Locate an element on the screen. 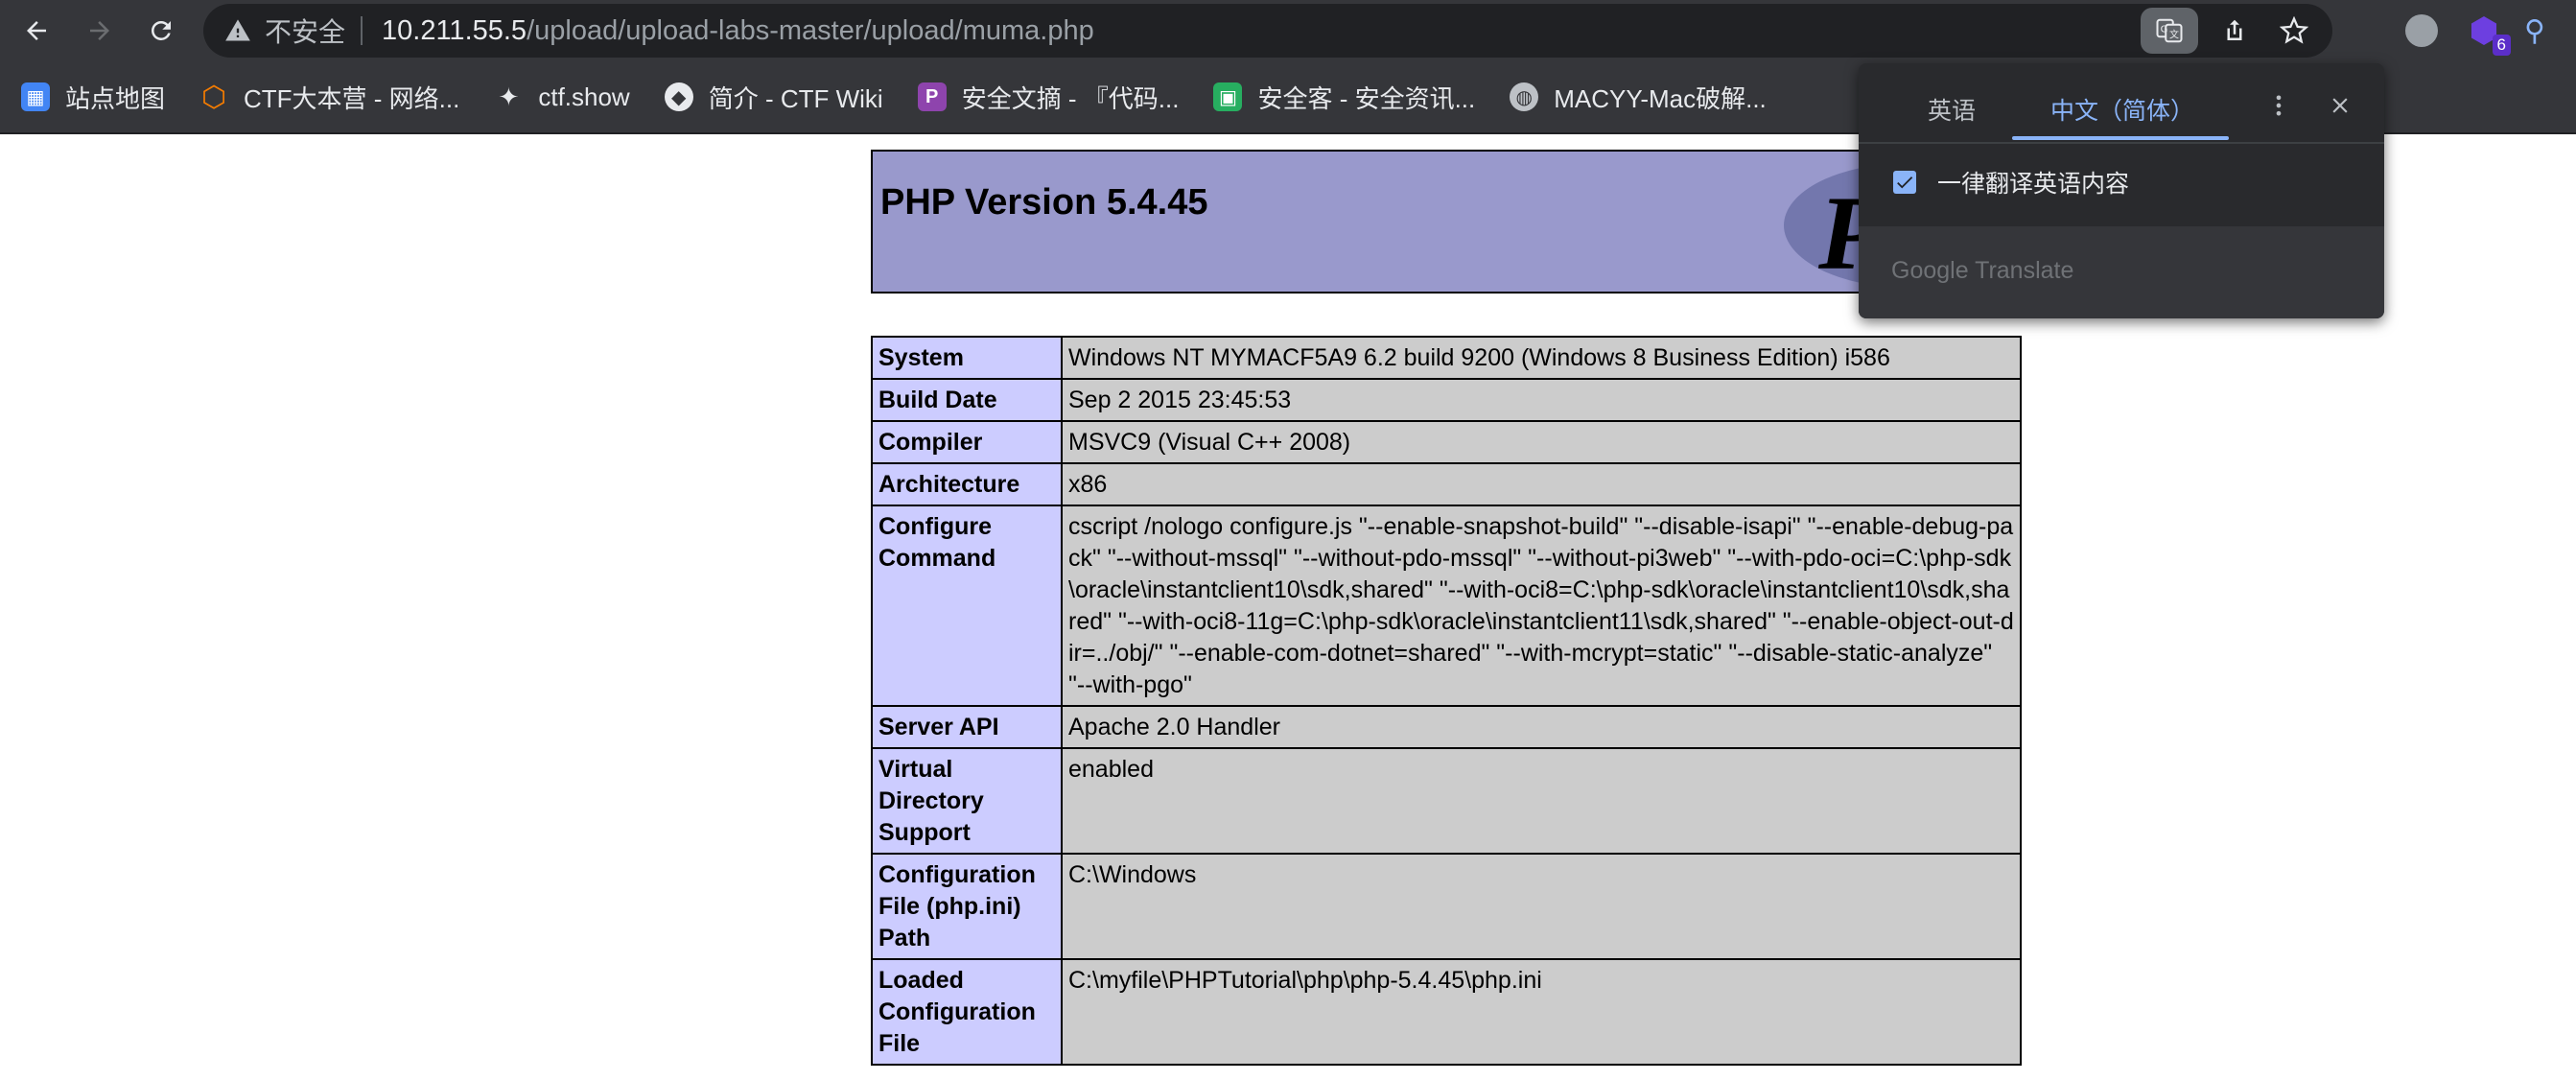 The height and width of the screenshot is (1080, 2576). omnibox-actions: G文 is located at coordinates (2222, 31).